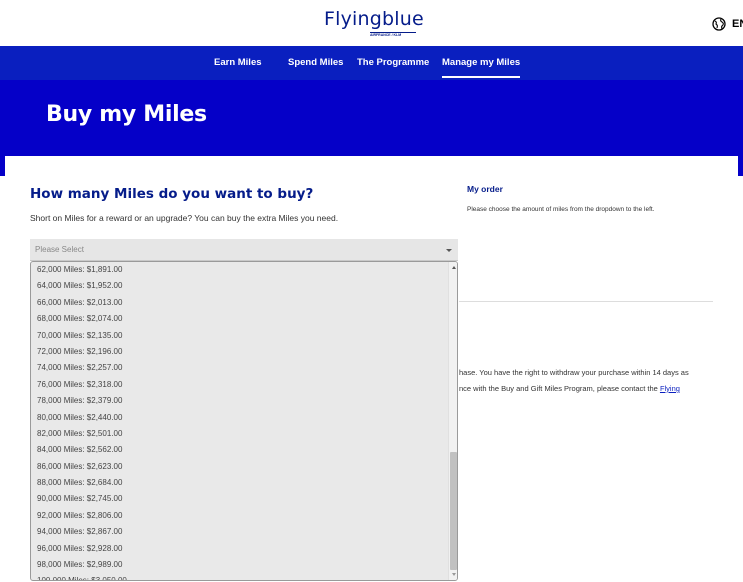  What do you see at coordinates (238, 63) in the screenshot?
I see `nav-earn-miles: Earn Miles` at bounding box center [238, 63].